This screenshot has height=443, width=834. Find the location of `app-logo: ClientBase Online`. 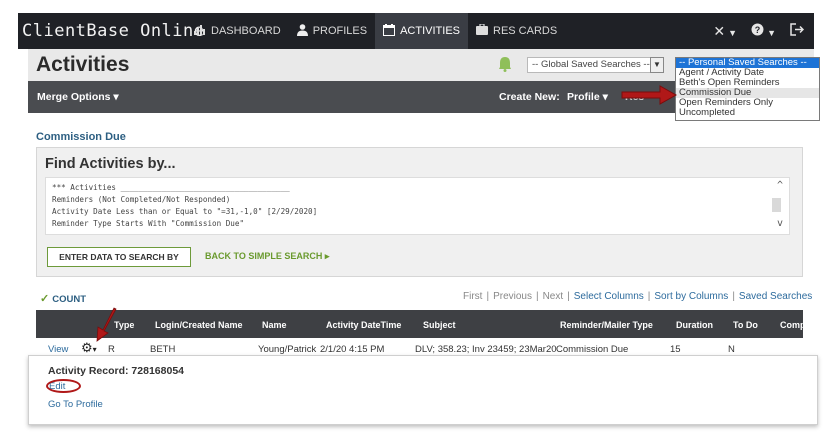

app-logo: ClientBase Online is located at coordinates (113, 31).